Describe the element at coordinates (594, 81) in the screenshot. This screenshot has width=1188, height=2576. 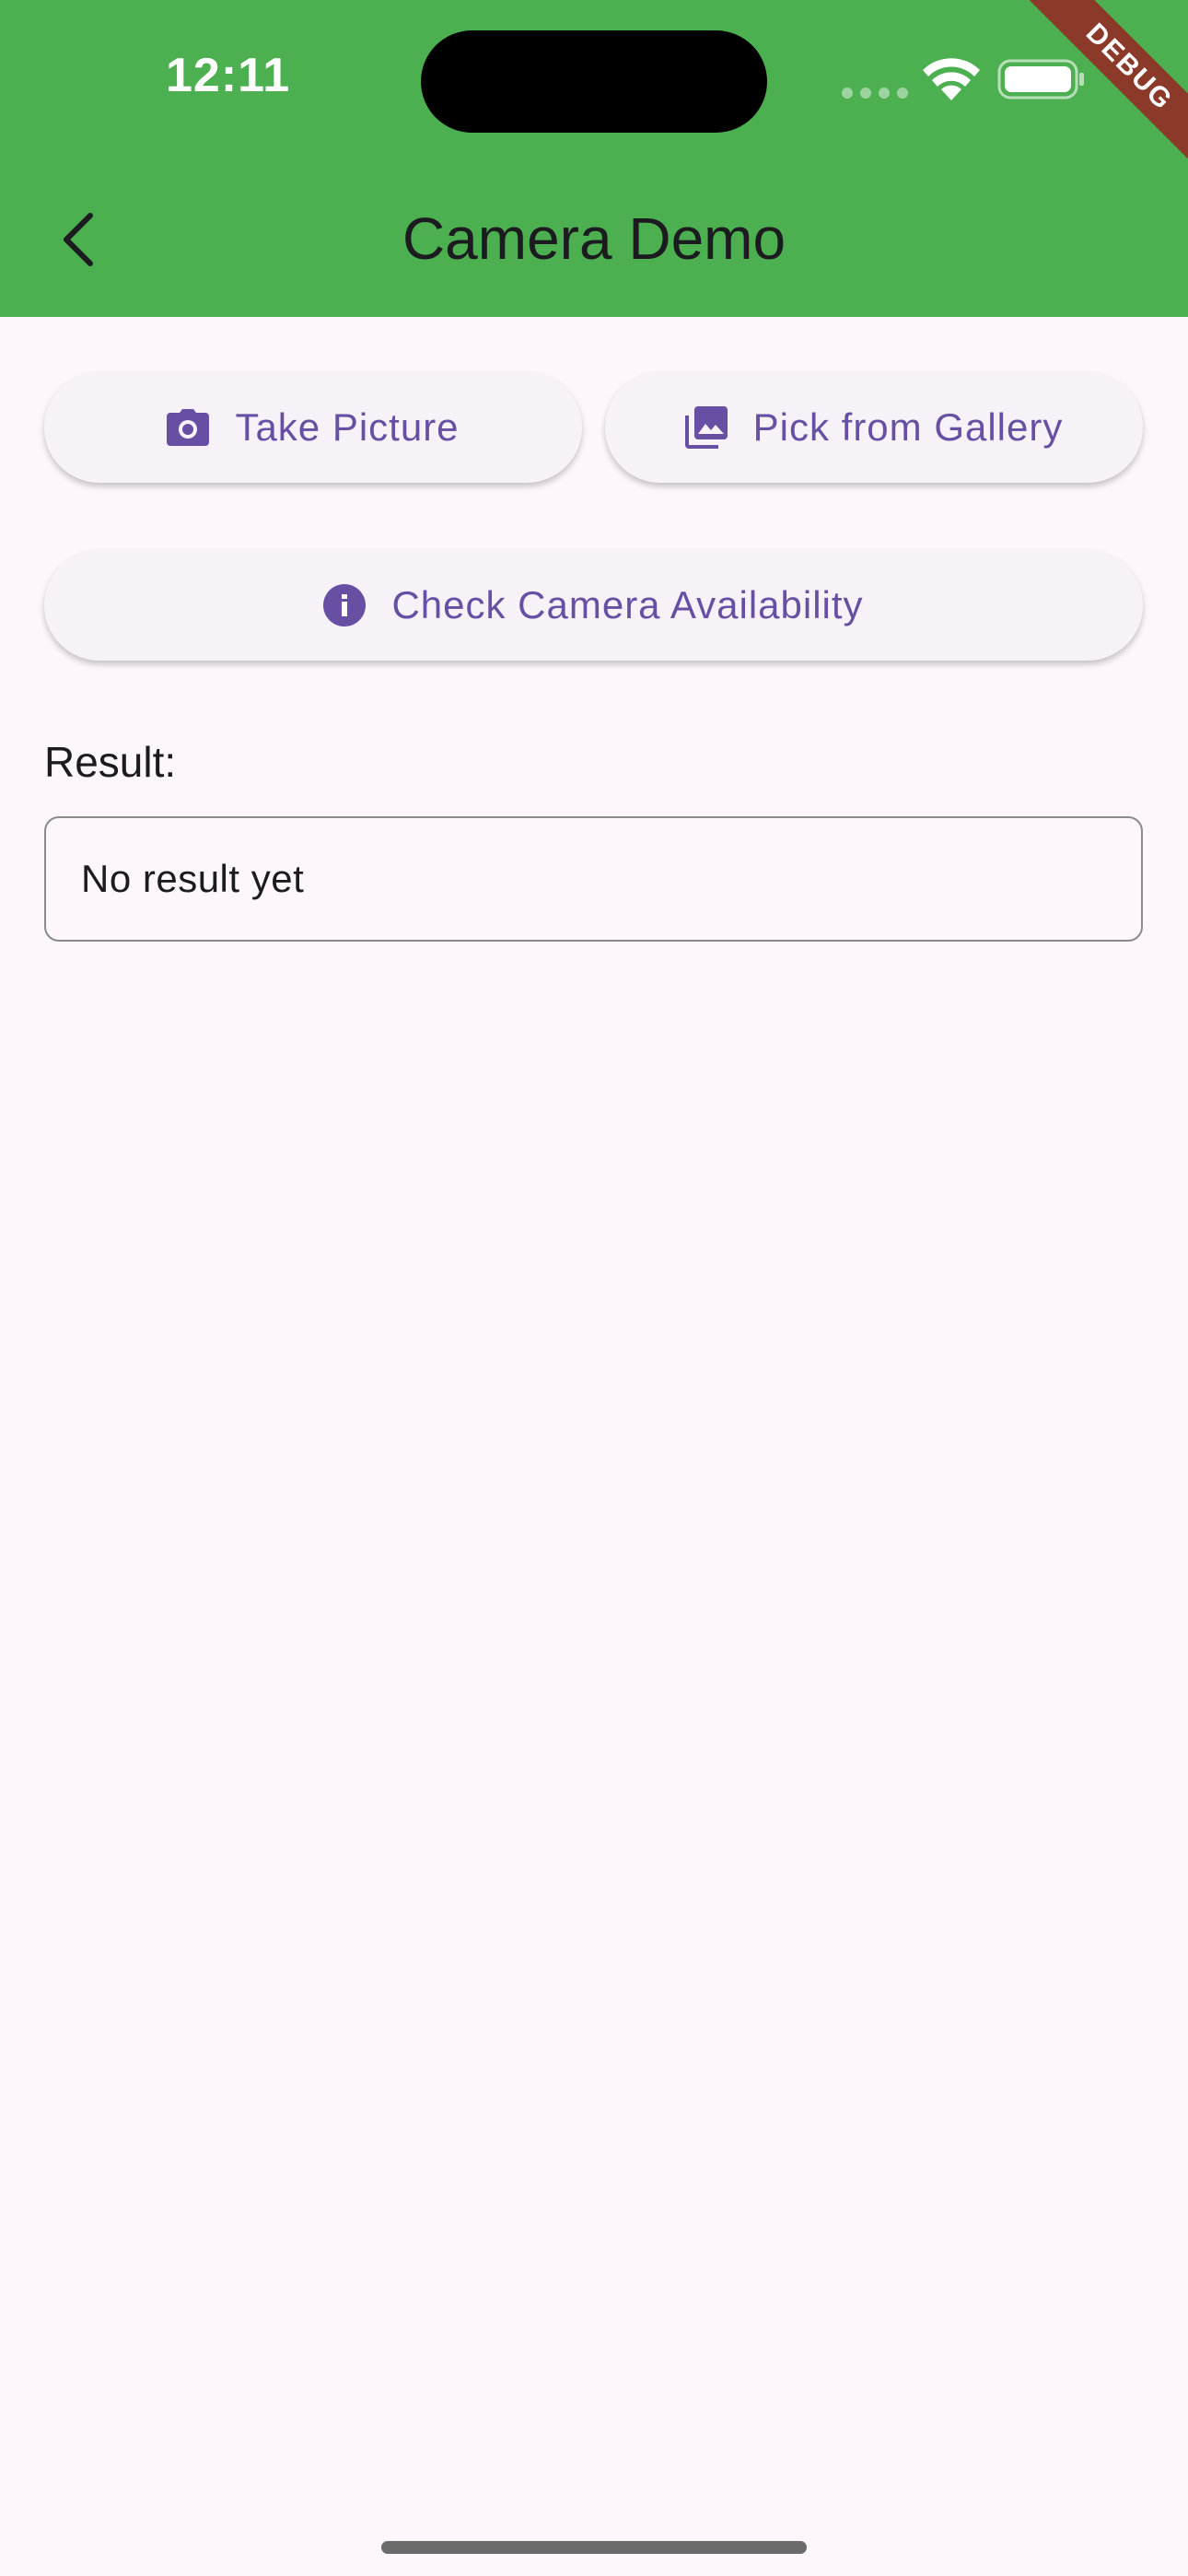
I see `dynamic-island` at that location.